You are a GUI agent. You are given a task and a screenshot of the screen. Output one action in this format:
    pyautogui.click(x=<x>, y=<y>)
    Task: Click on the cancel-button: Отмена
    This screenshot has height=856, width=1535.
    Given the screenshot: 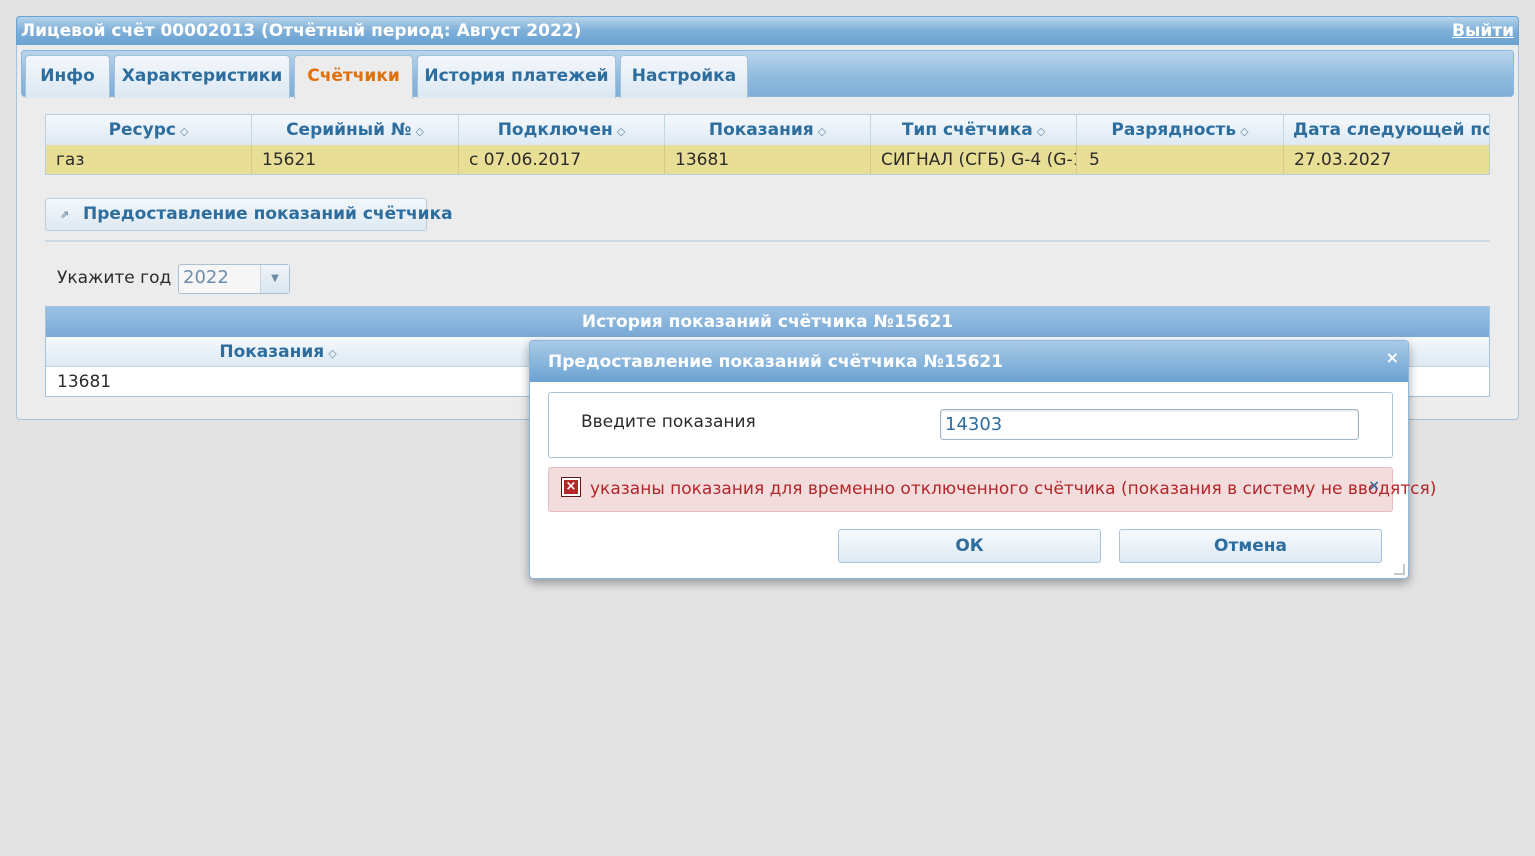 What is the action you would take?
    pyautogui.click(x=1250, y=546)
    